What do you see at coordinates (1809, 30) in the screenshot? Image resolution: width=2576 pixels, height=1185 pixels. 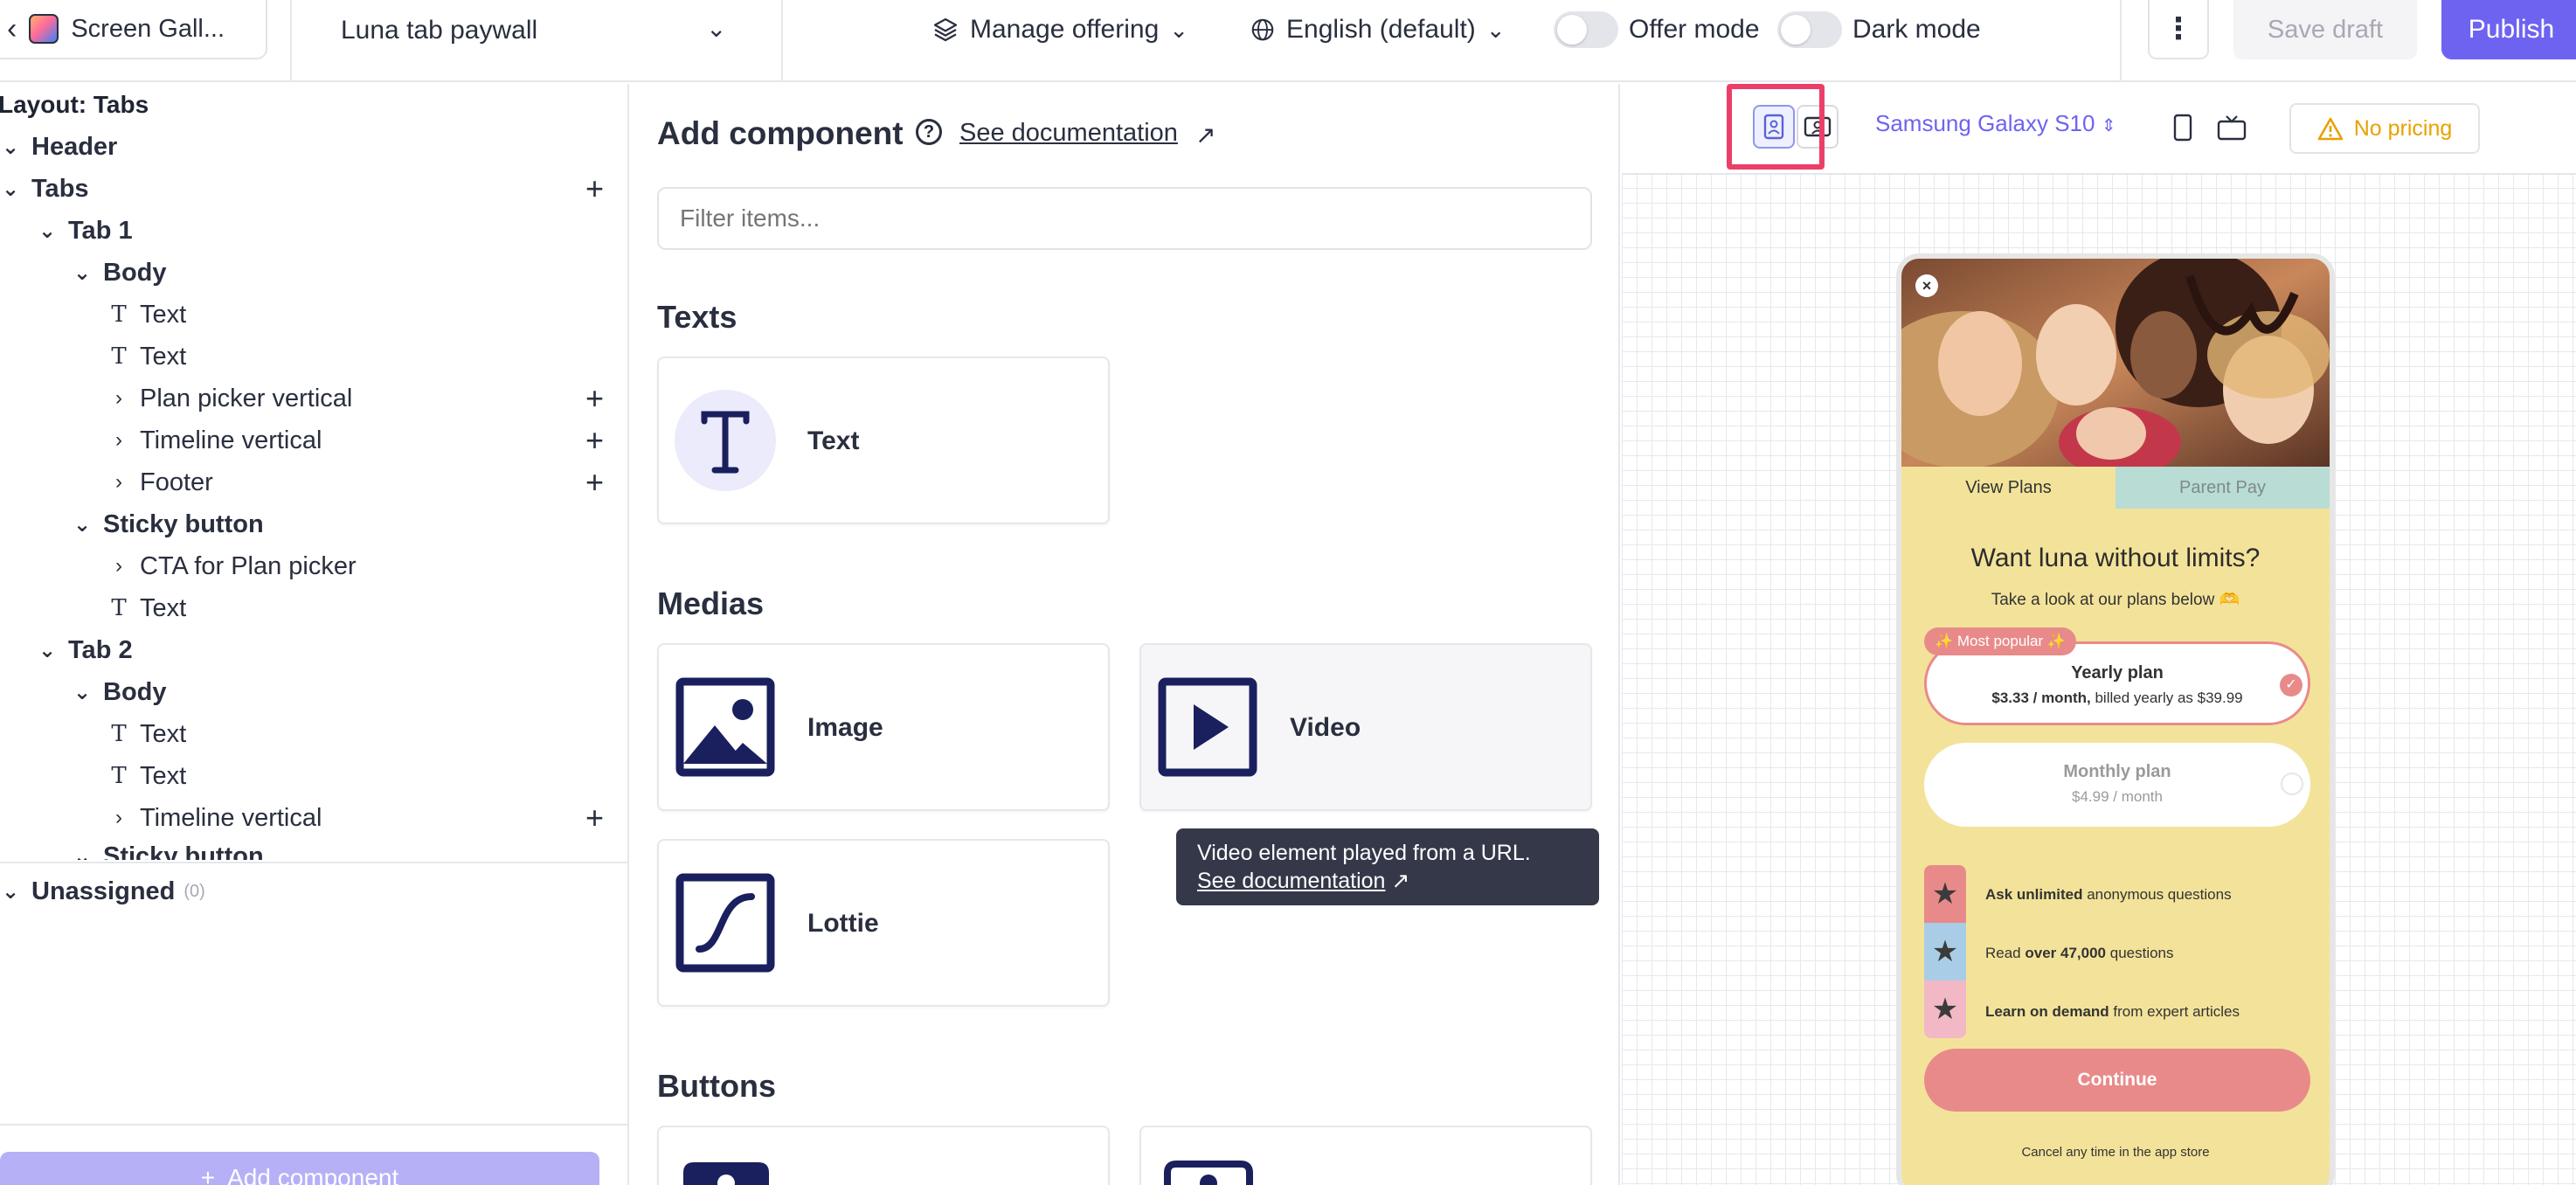 I see `dark-mode-switch` at bounding box center [1809, 30].